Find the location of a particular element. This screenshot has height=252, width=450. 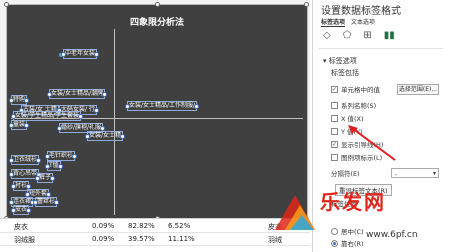

divider is located at coordinates (381, 48).